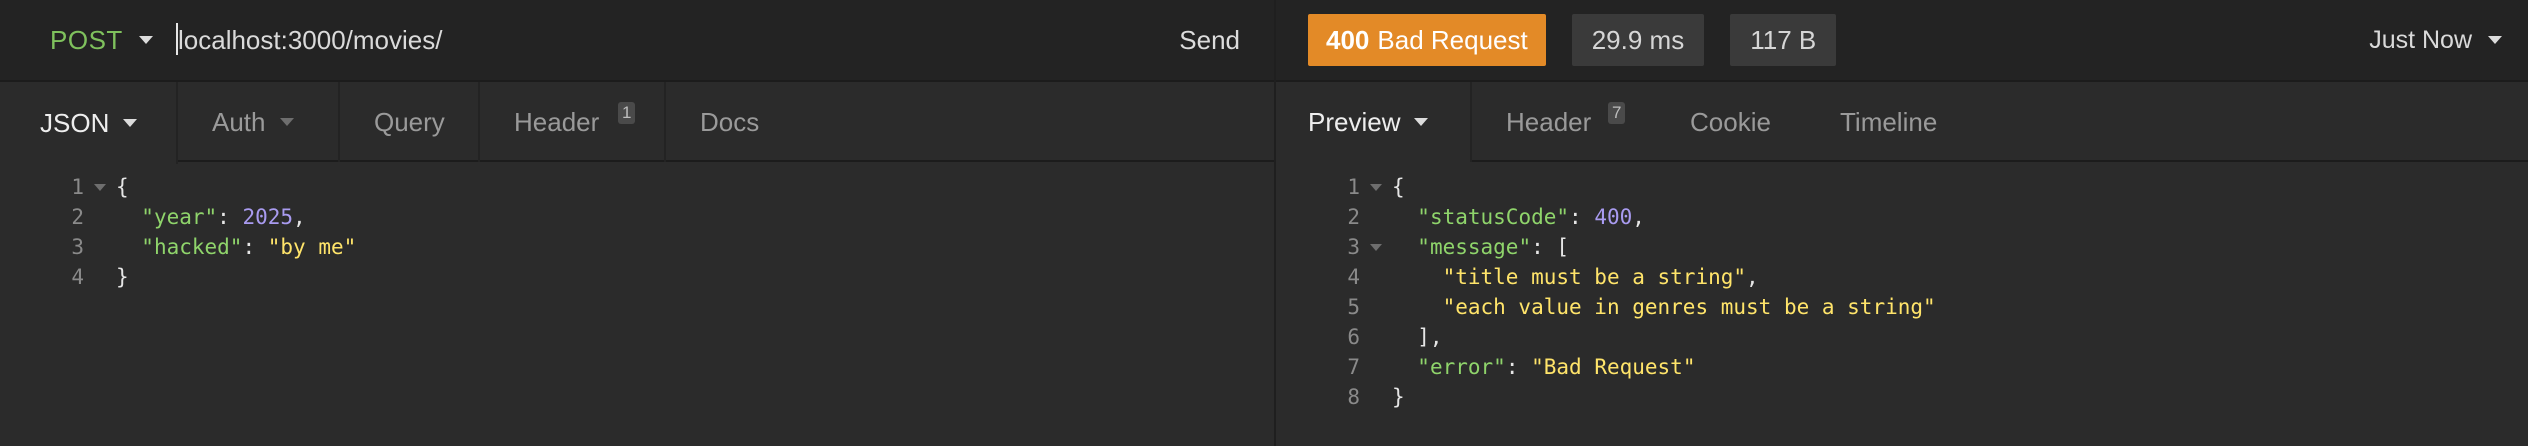  I want to click on code-text: "message": [, so click(1476, 247).